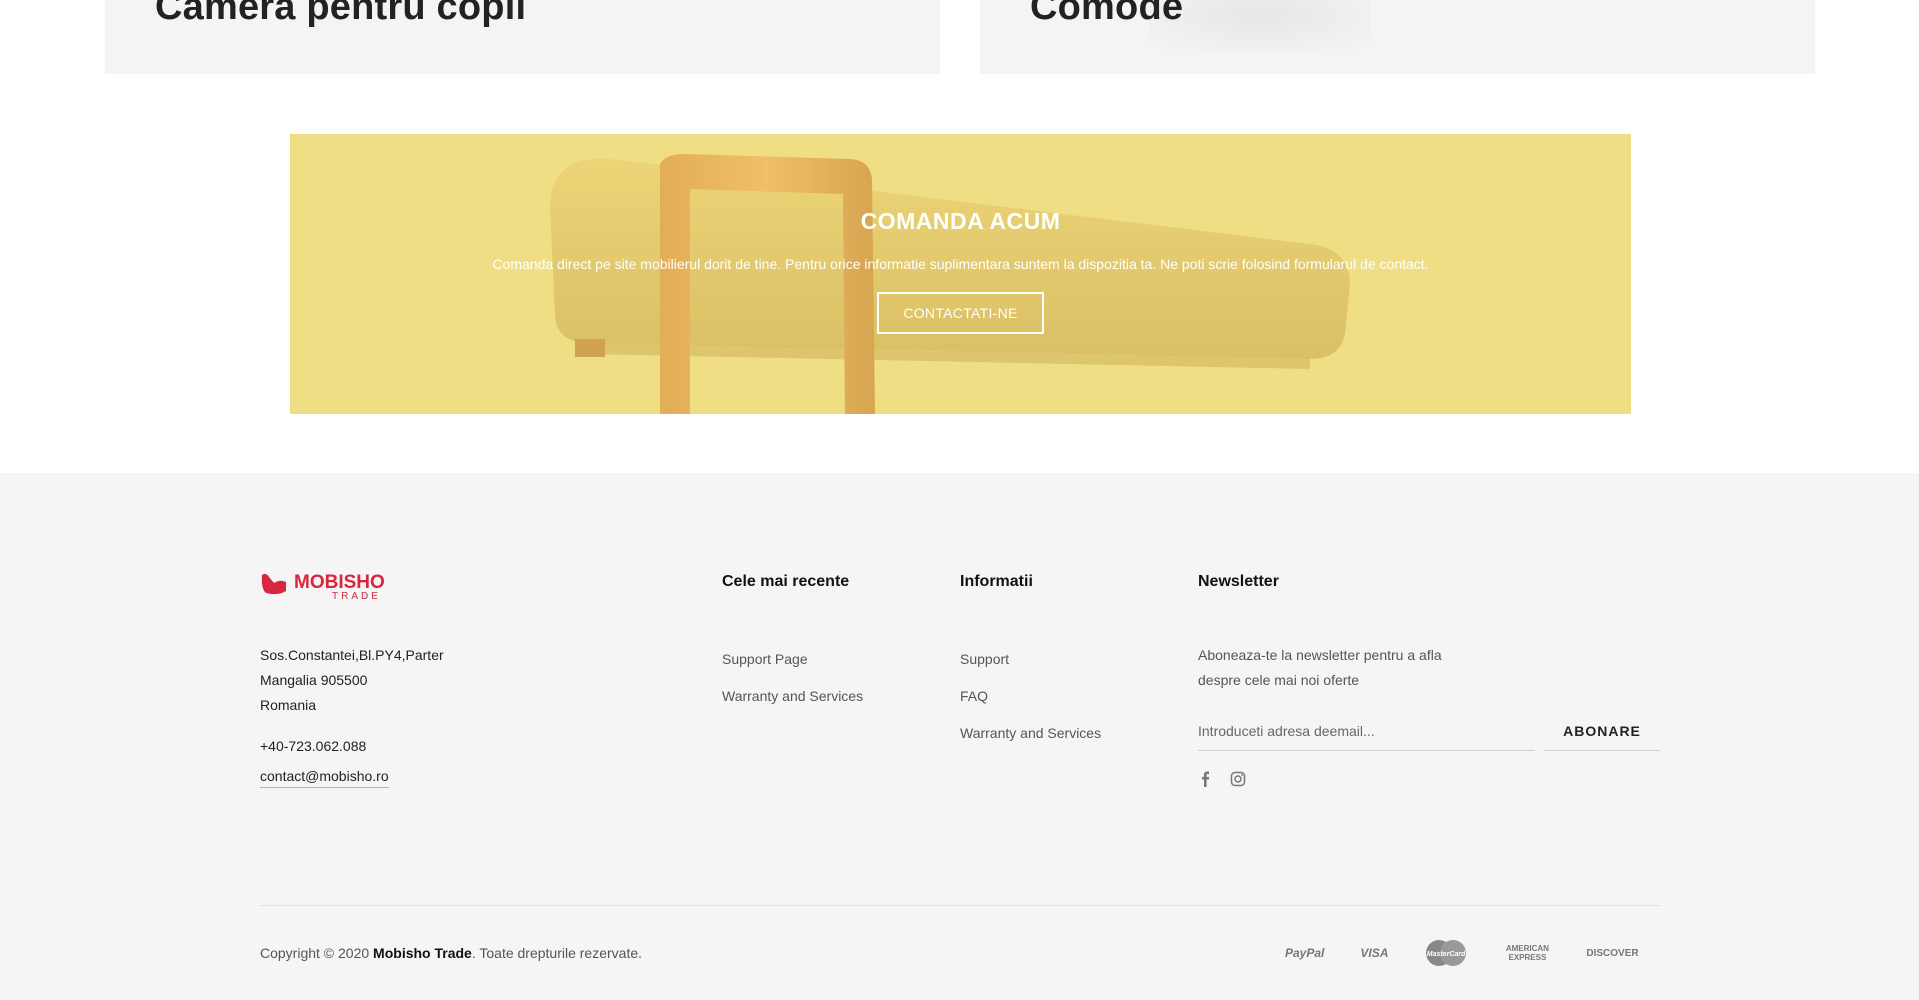  Describe the element at coordinates (352, 655) in the screenshot. I see `address-line: Sos.Constantei,Bl.PY4,Parter` at that location.